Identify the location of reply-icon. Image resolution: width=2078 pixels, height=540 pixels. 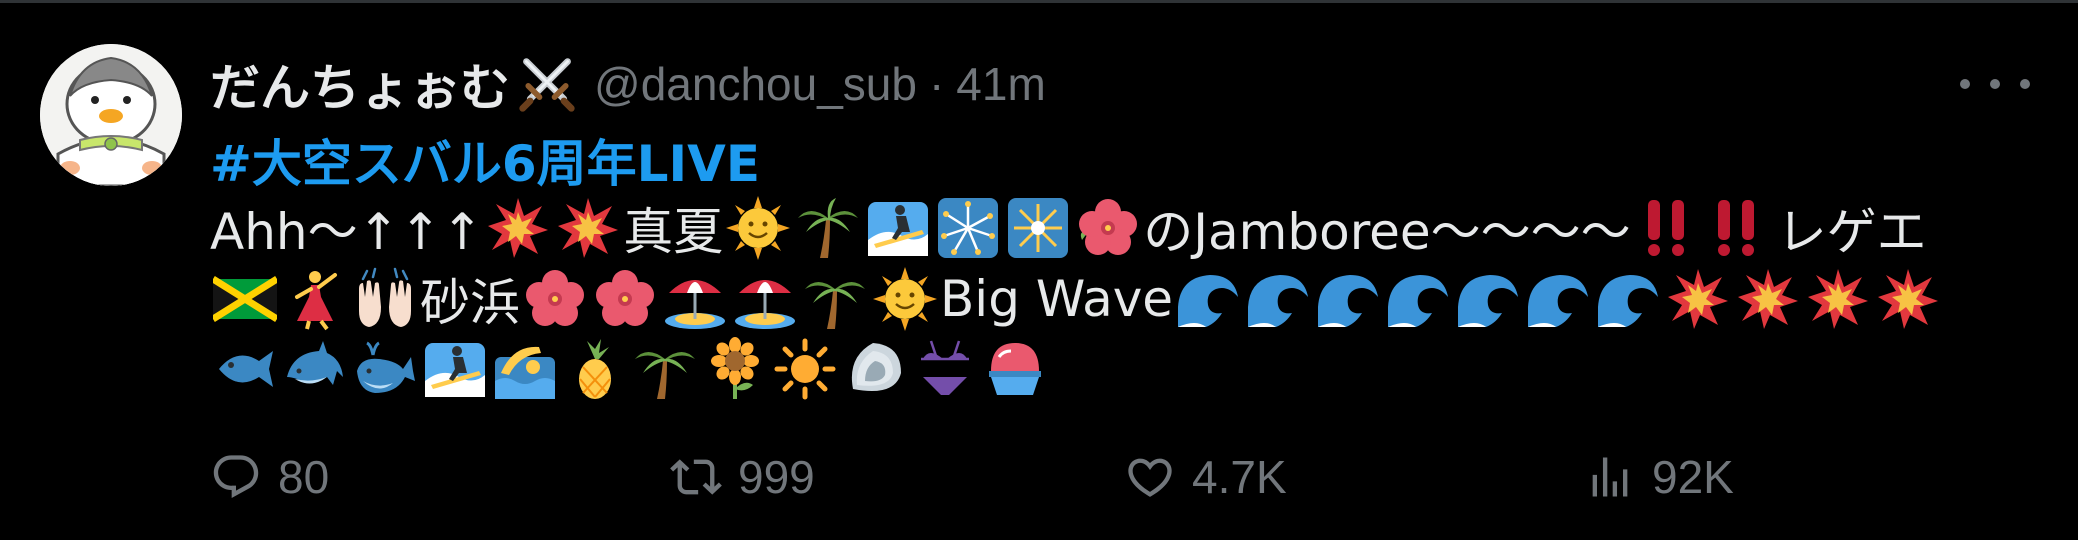
(236, 477).